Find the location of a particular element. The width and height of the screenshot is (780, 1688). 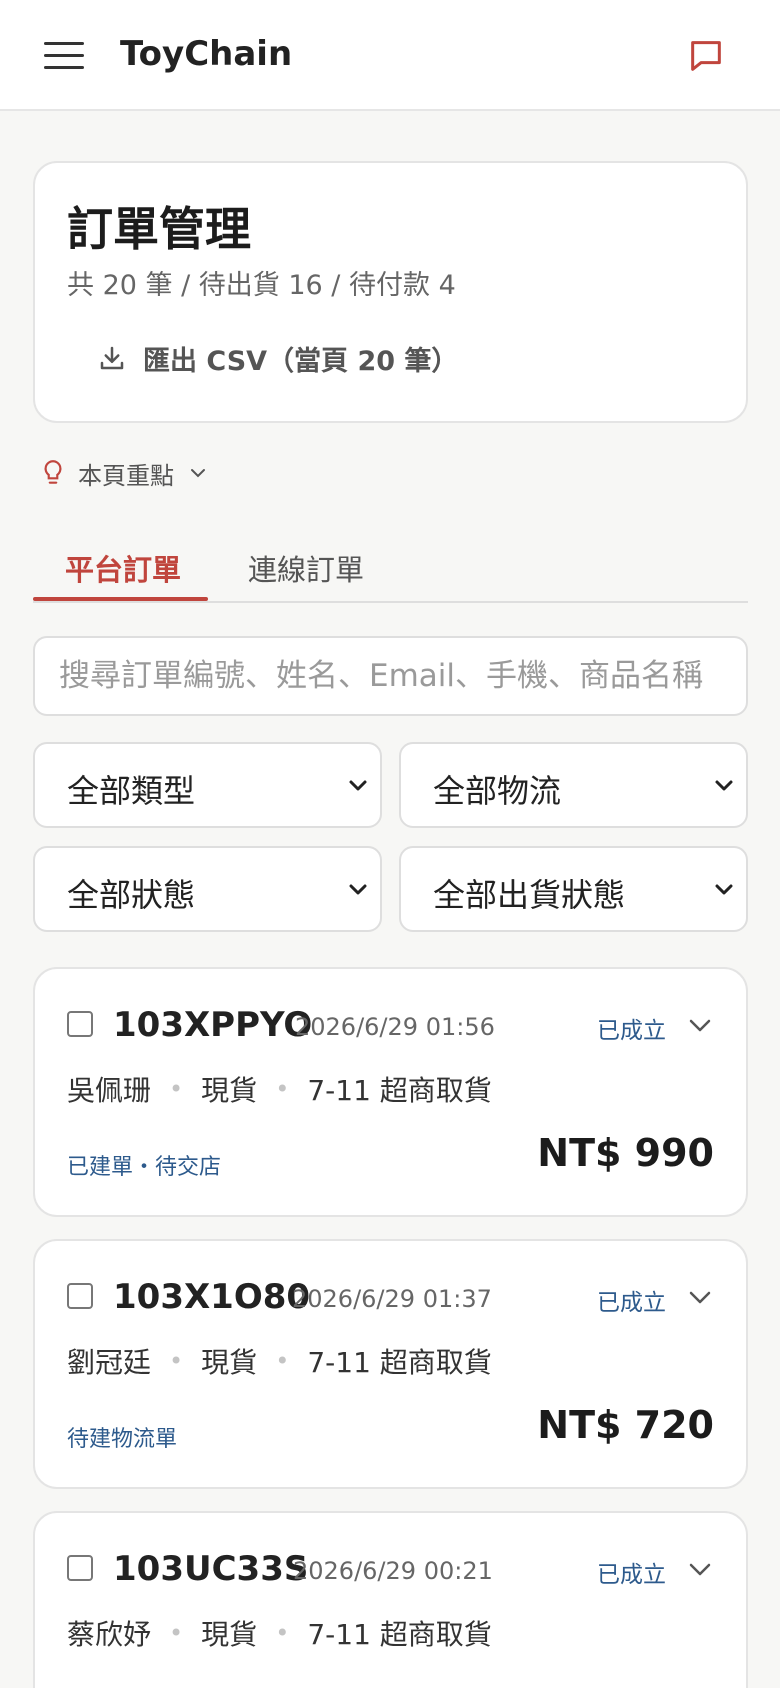

customer-name: 劉冠廷 is located at coordinates (109, 1362).